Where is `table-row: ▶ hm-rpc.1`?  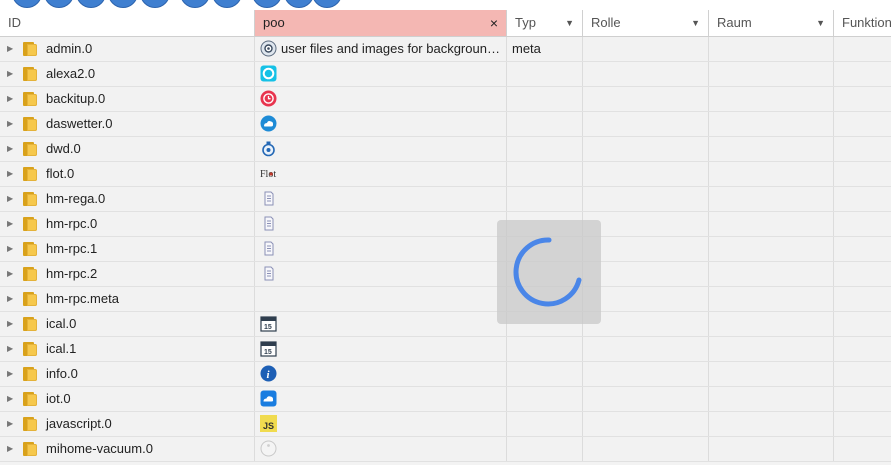
table-row: ▶ hm-rpc.1 is located at coordinates (445, 249).